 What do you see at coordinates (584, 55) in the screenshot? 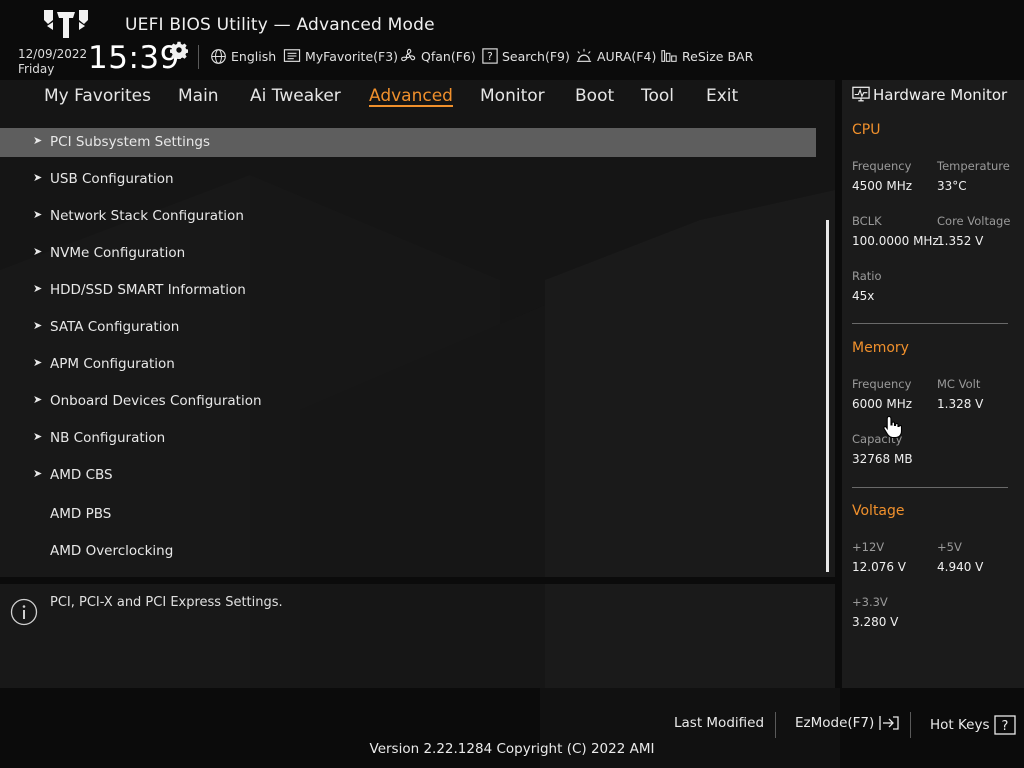
I see `aura-light-icon` at bounding box center [584, 55].